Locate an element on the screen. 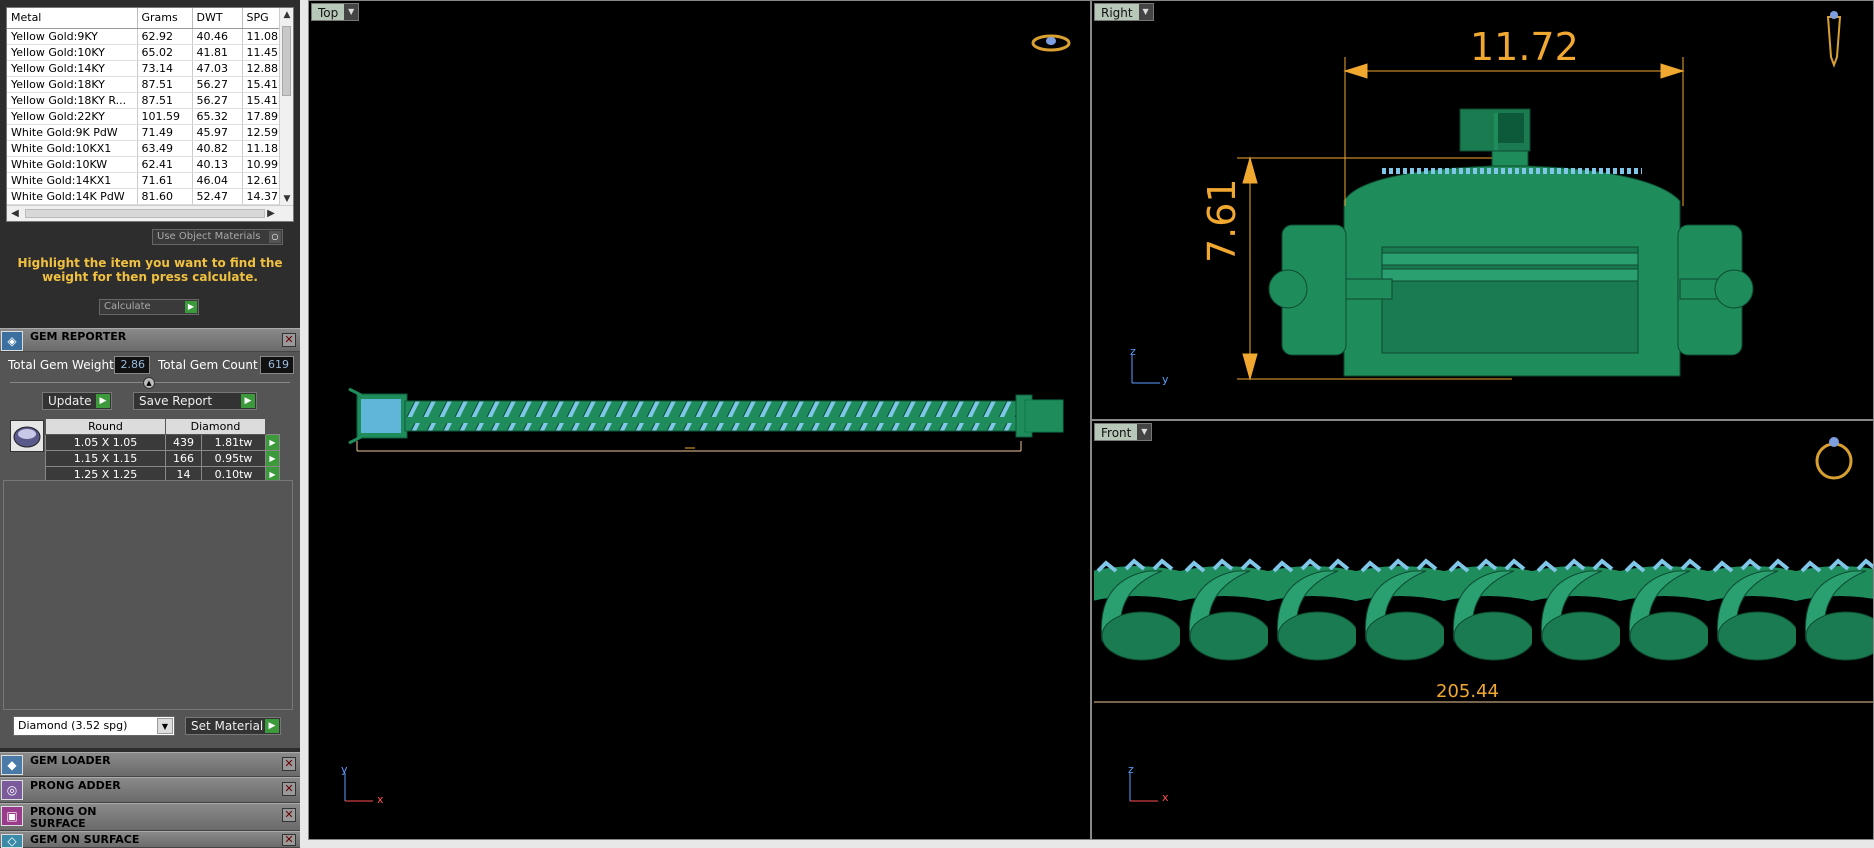 Image resolution: width=1874 pixels, height=848 pixels. metal-table-row: Yellow Gold:18KY R... 87.51 56.27 15.41 is located at coordinates (150, 100).